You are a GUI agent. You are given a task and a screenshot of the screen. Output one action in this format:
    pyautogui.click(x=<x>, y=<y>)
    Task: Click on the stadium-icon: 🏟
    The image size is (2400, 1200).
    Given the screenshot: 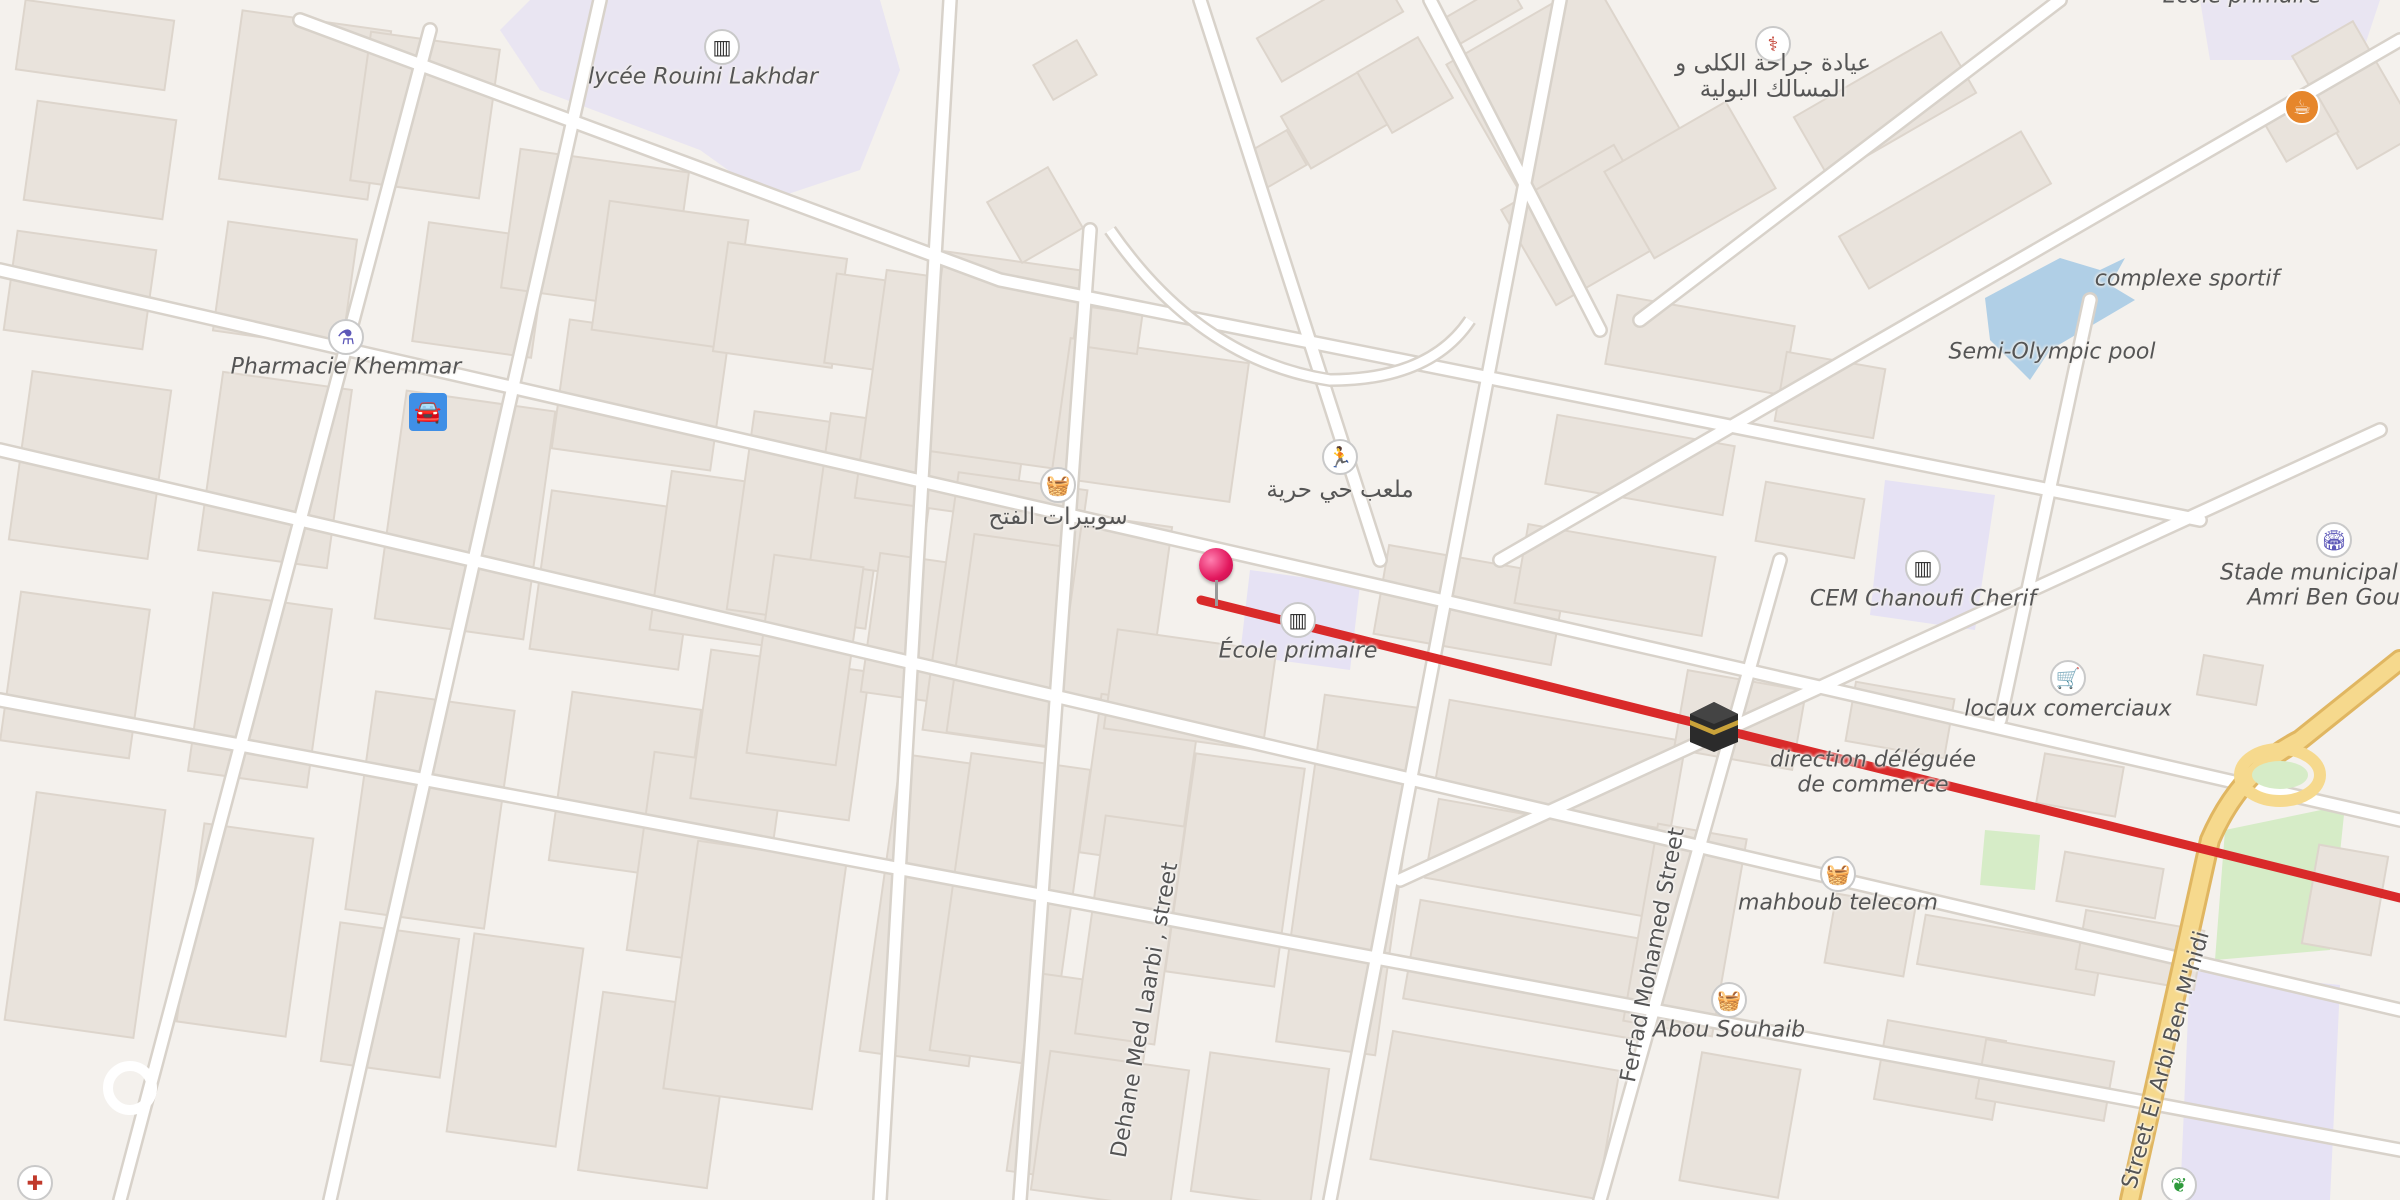 What is the action you would take?
    pyautogui.click(x=2334, y=540)
    